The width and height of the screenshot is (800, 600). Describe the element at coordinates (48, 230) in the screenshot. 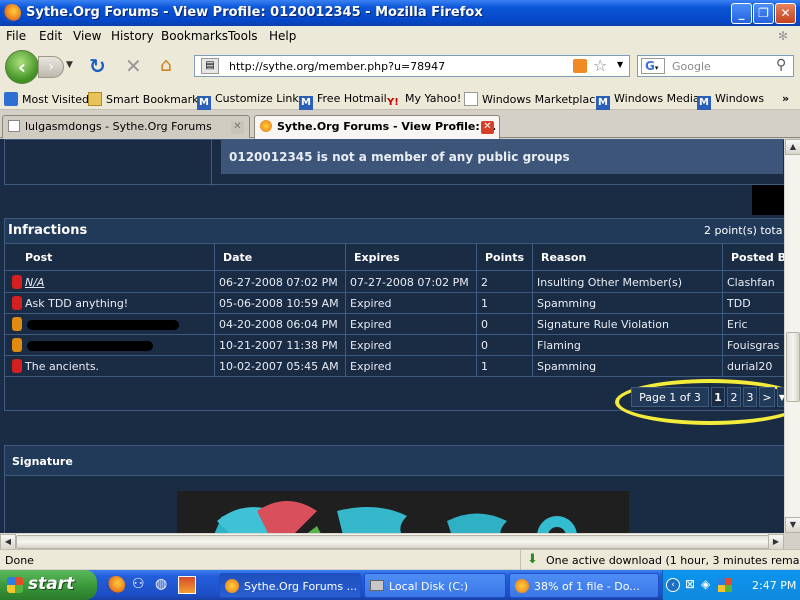

I see `infractions-title: Infractions` at that location.